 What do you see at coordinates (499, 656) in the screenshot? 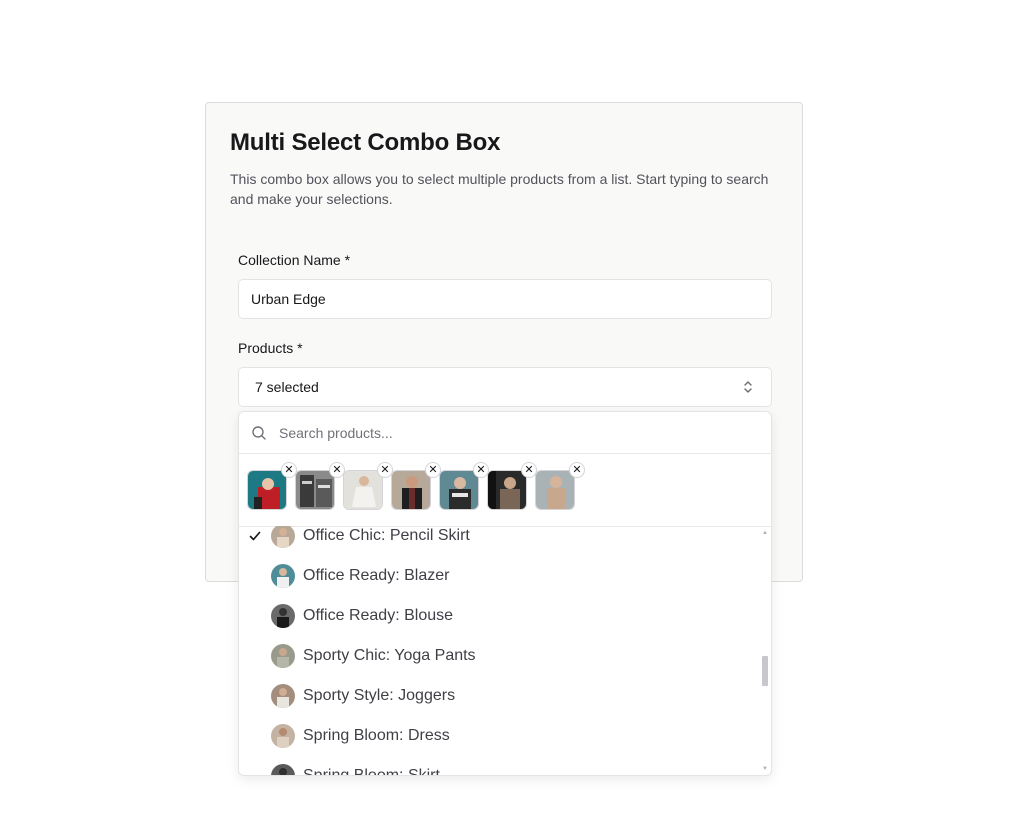
I see `list-item-option: Sporty Chic: Yoga Pants` at bounding box center [499, 656].